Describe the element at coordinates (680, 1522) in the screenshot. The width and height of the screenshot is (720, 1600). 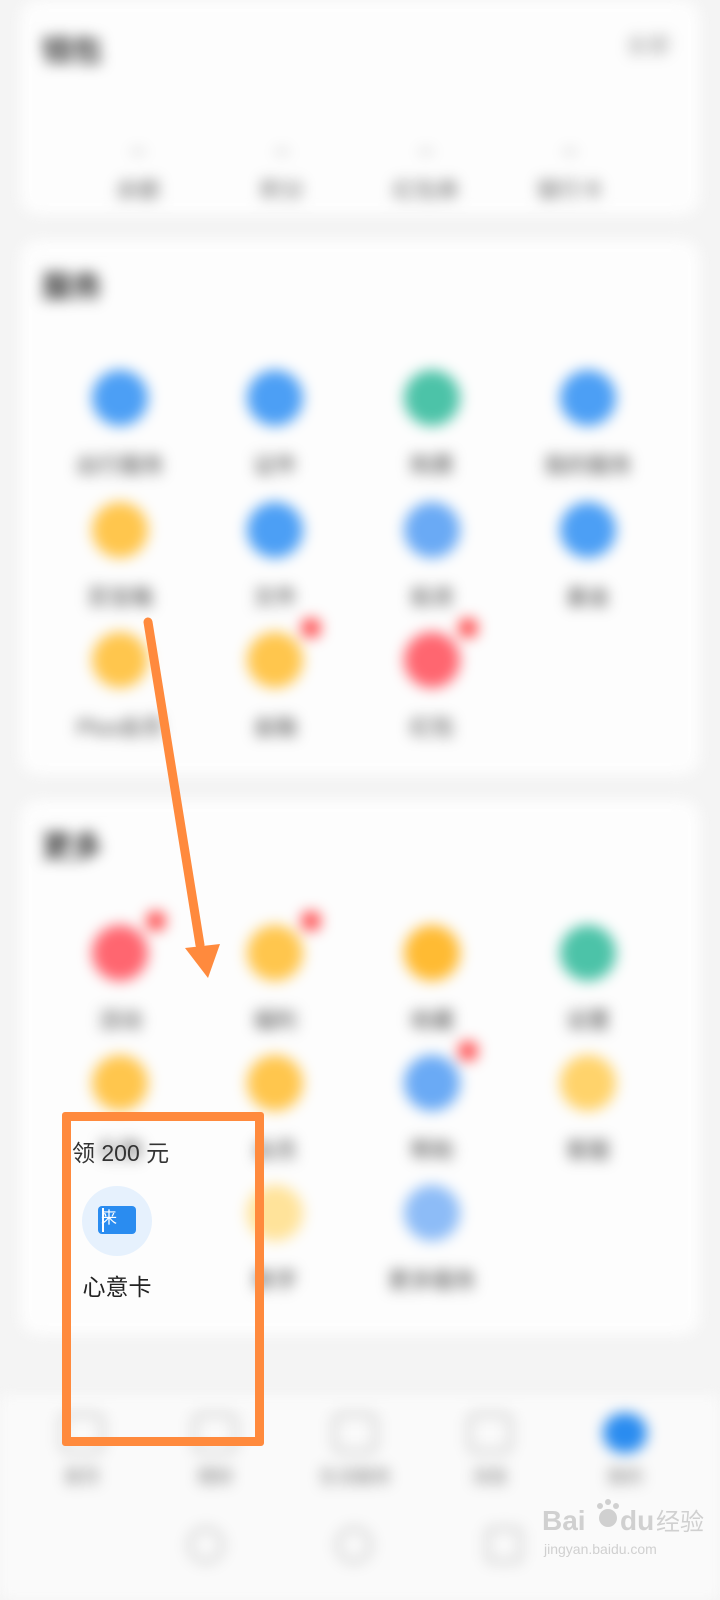
I see `svg-text: 经验` at that location.